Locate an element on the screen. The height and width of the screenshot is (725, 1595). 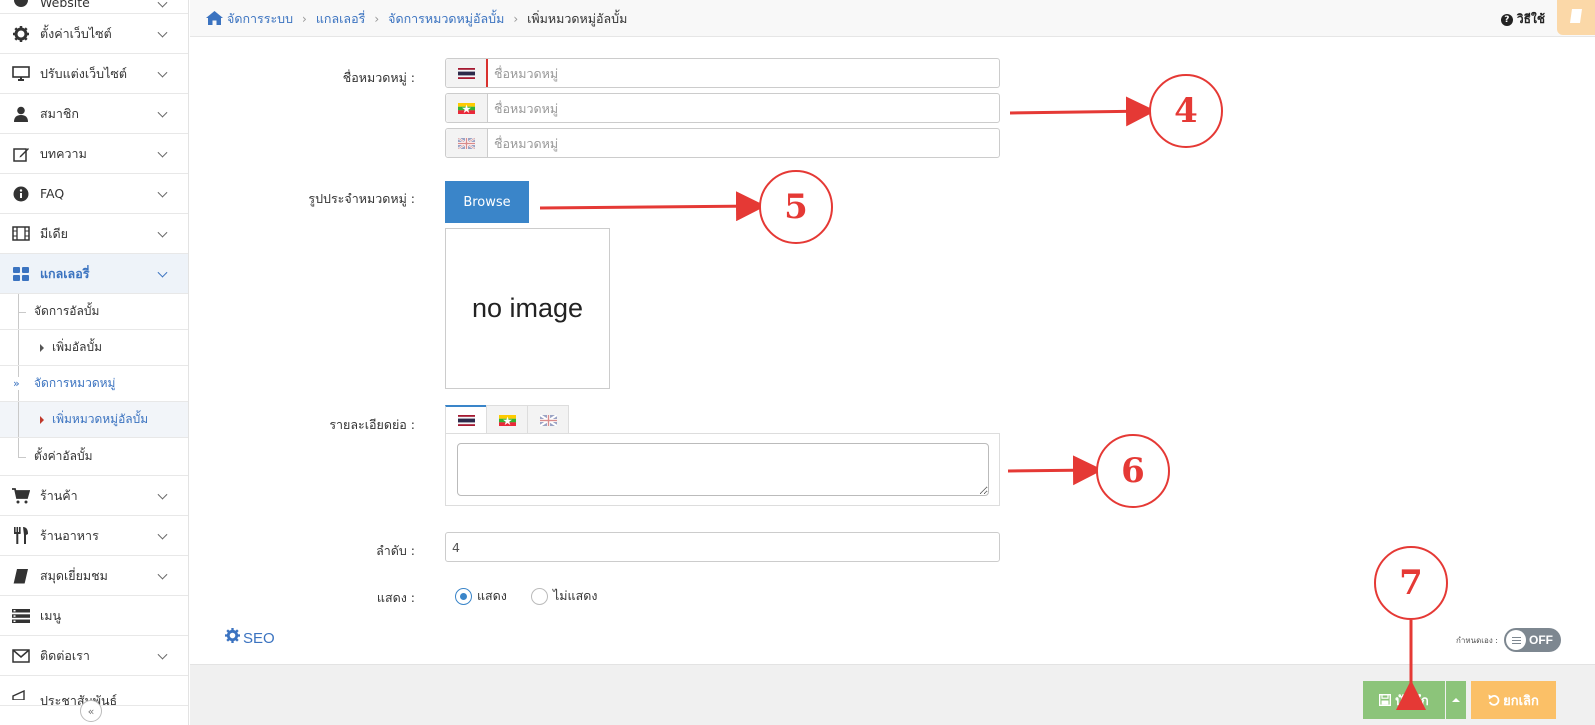
custom-toggle: OFF is located at coordinates (1532, 640).